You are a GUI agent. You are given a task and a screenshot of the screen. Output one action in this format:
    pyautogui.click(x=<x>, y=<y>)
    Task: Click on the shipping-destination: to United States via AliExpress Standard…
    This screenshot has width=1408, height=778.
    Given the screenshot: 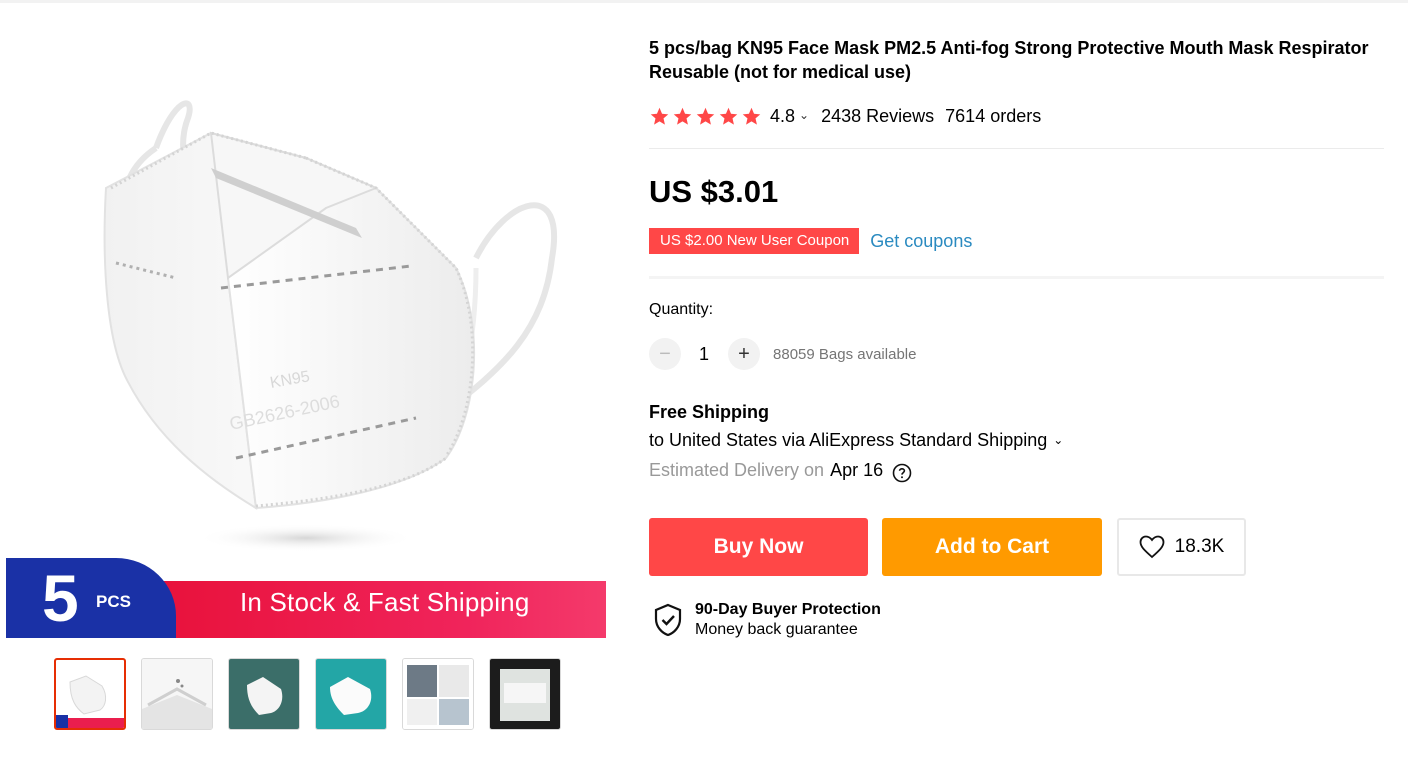 What is the action you would take?
    pyautogui.click(x=856, y=440)
    